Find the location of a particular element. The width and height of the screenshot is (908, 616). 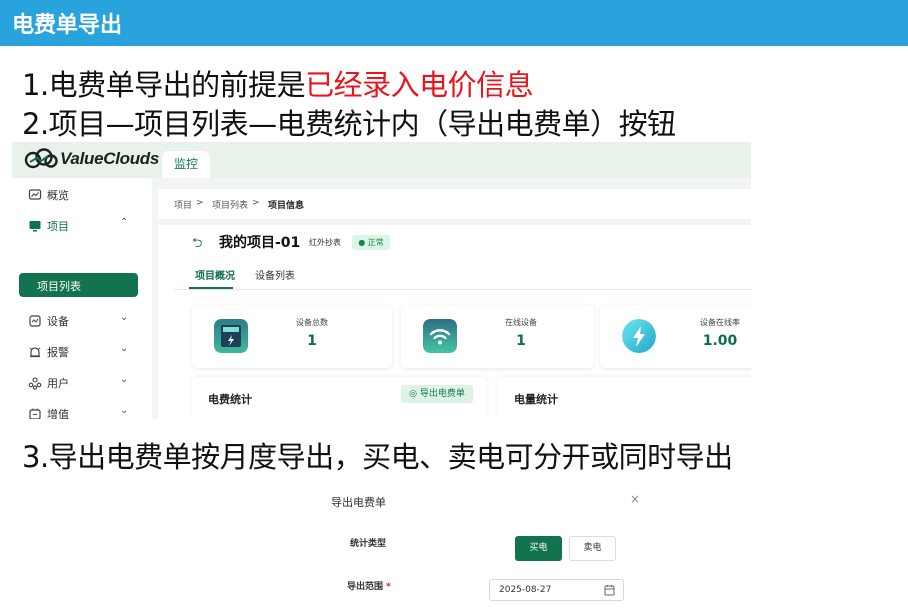

sidebar-item-value-added: 增值 ⌄ is located at coordinates (78, 410).